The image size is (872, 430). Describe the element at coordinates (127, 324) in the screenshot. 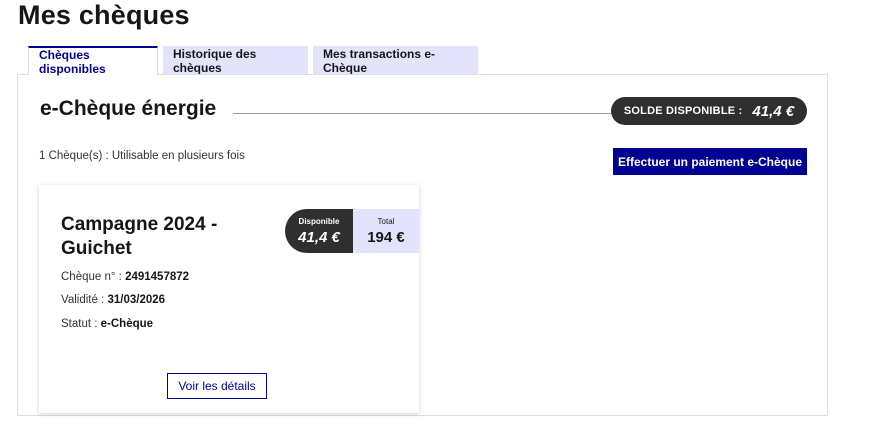

I see `status-value: e-Chèque` at that location.